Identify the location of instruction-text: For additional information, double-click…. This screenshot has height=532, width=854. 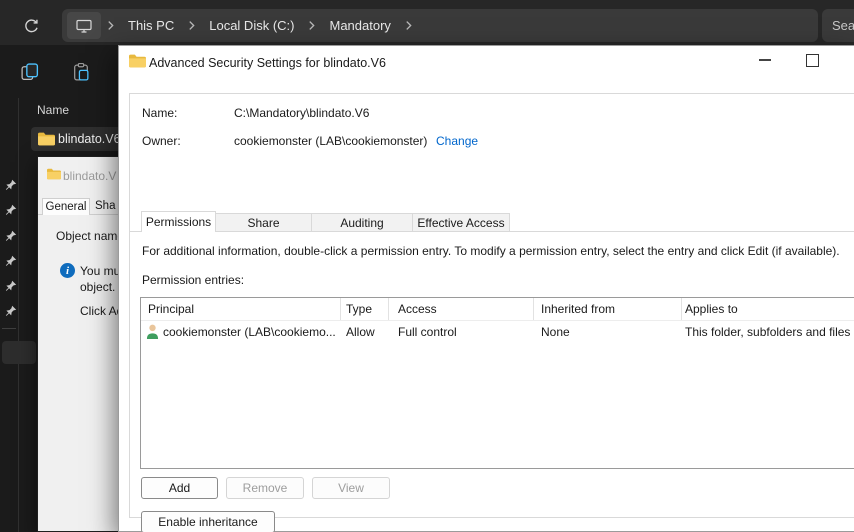
(491, 251).